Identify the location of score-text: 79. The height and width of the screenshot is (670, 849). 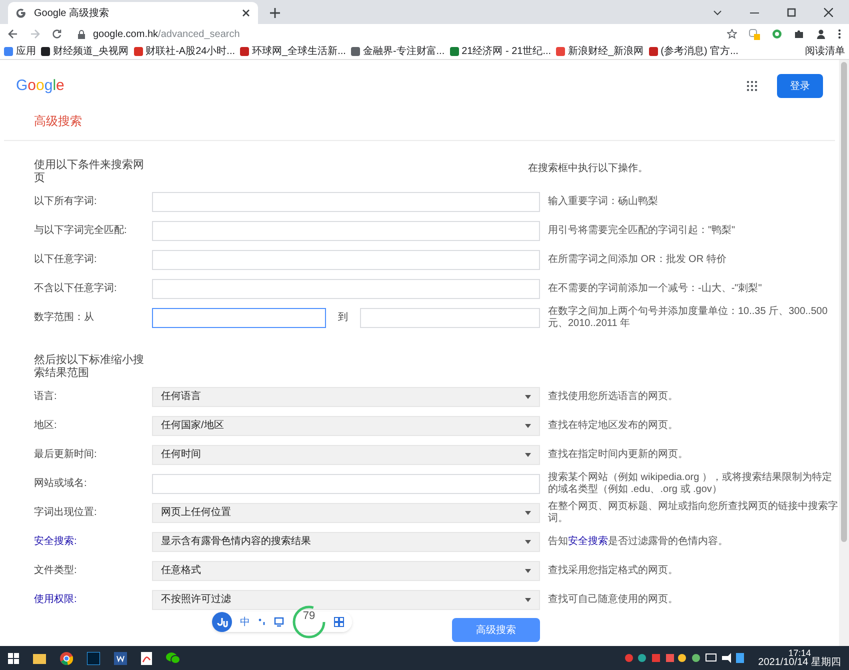
(309, 616).